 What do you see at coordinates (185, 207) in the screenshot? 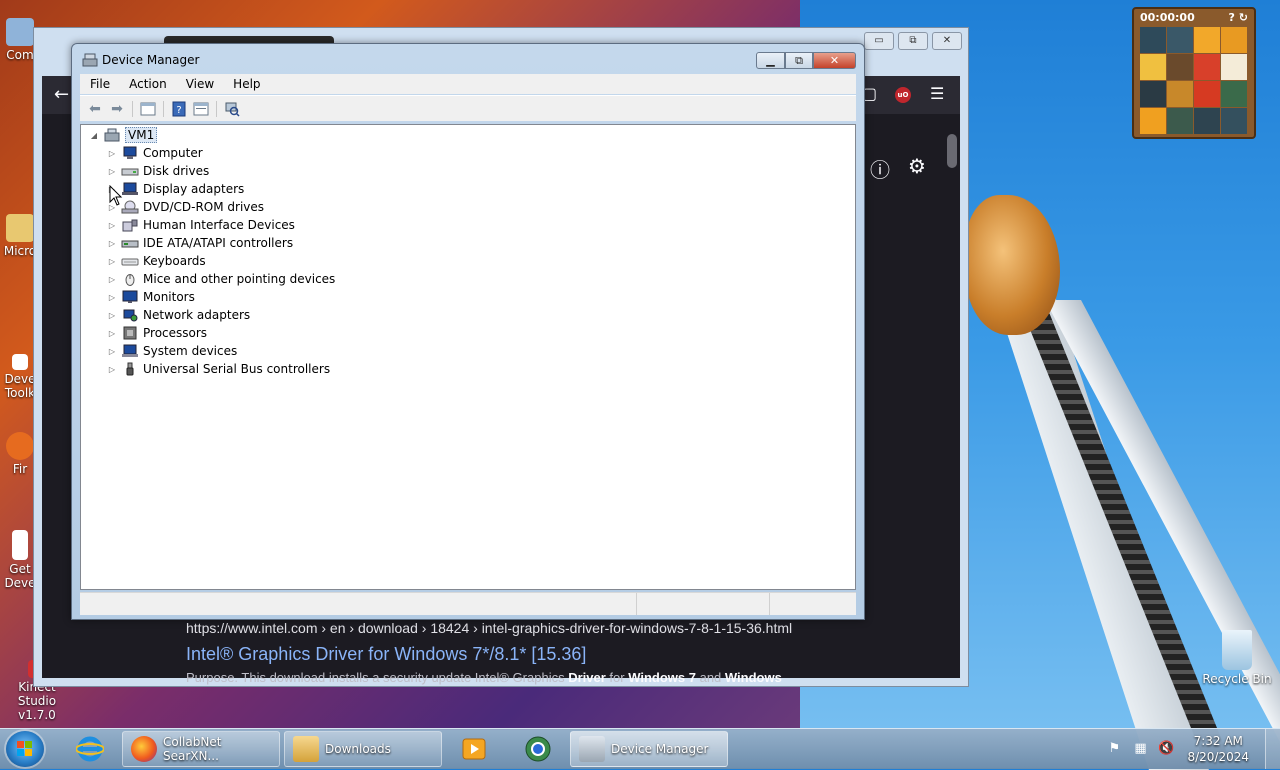
I see `tree-category: ▷ DVD/CD-ROM drives` at bounding box center [185, 207].